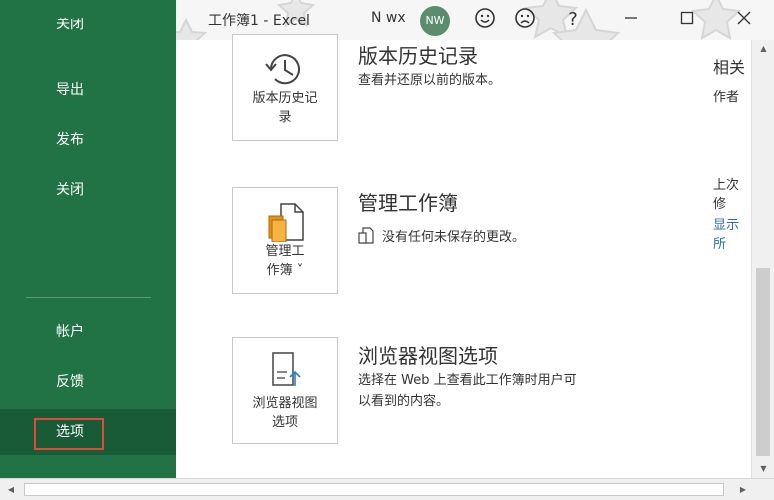 This screenshot has width=774, height=500. What do you see at coordinates (726, 97) in the screenshot?
I see `author-label: 作者` at bounding box center [726, 97].